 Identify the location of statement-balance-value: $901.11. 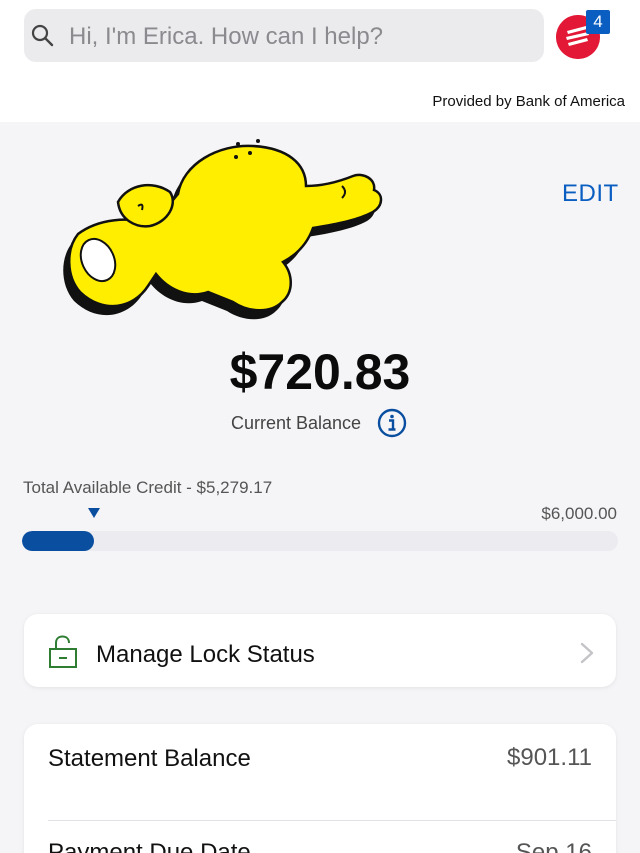
(549, 757).